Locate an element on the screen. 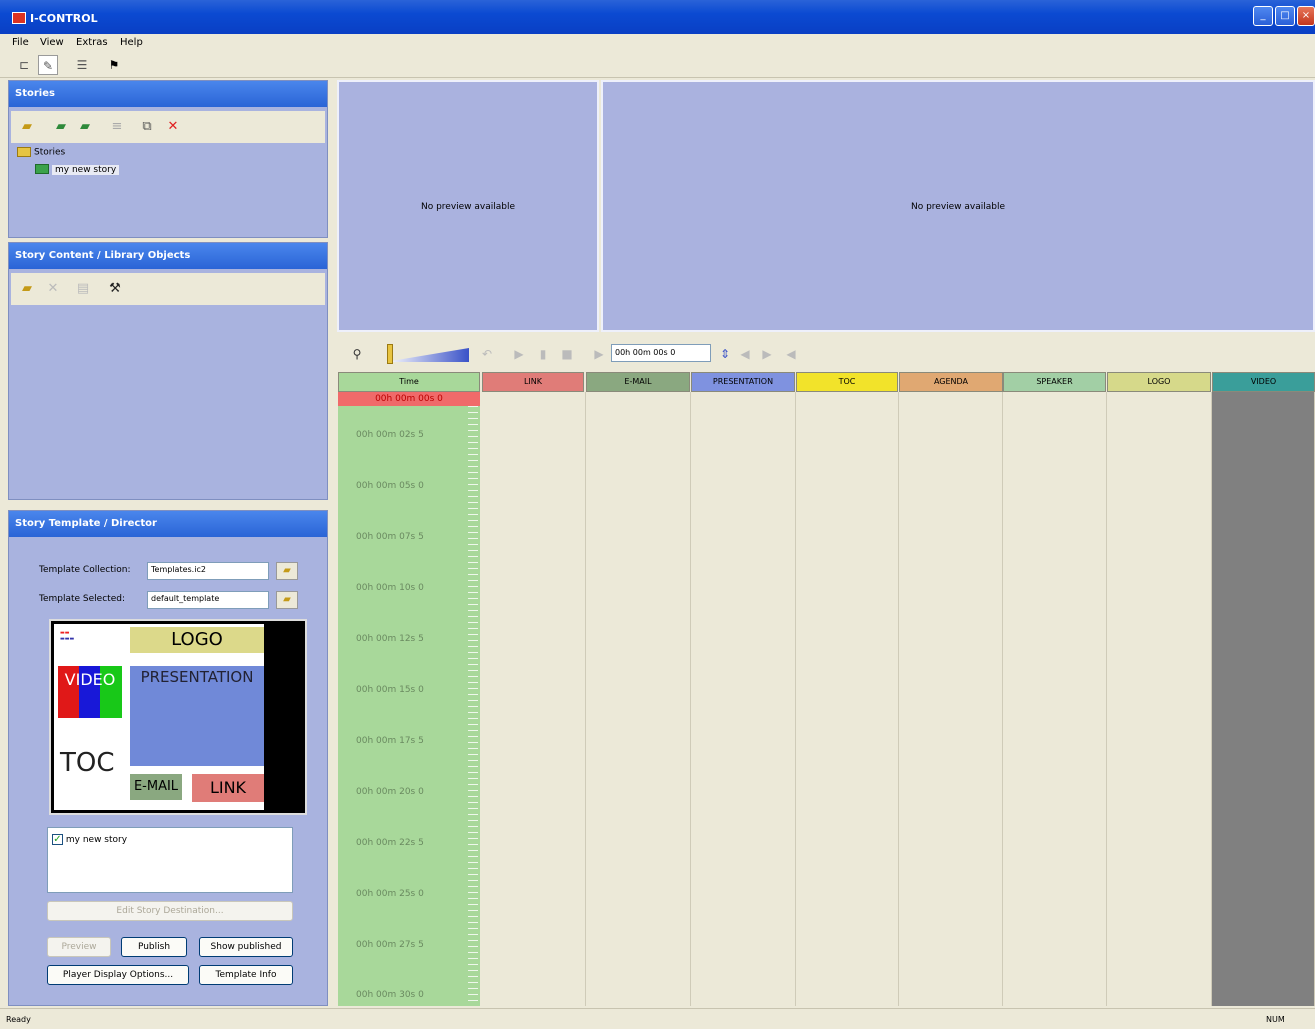 This screenshot has height=1029, width=1315. properties-icon: ≡ is located at coordinates (117, 127).